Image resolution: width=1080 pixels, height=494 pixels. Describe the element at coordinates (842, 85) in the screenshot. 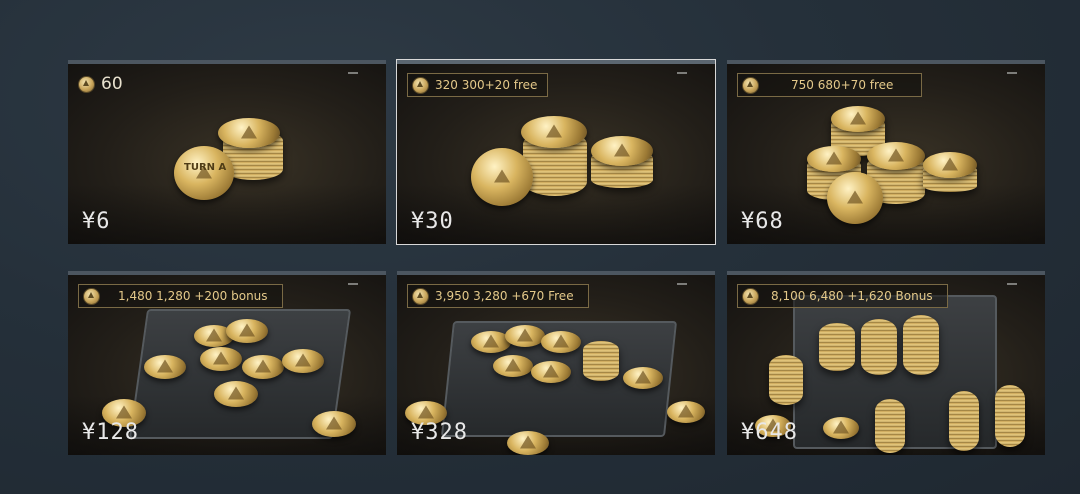

I see `amount-label: 750 680+70 free` at that location.